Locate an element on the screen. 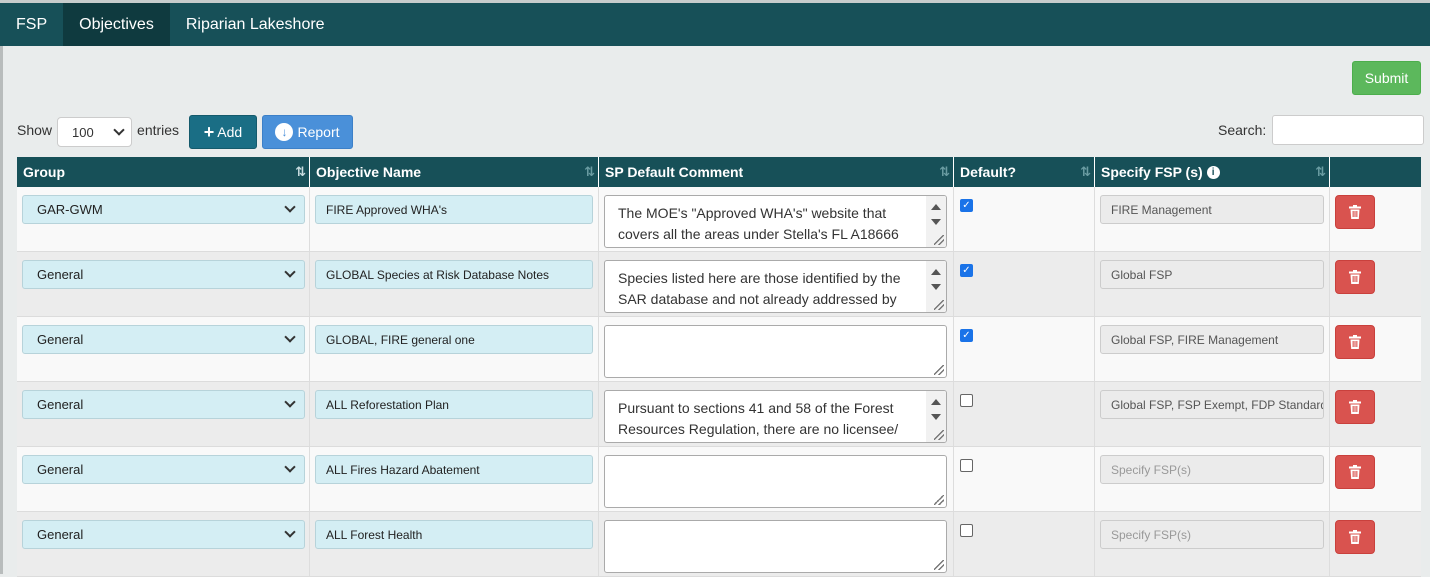 Image resolution: width=1430 pixels, height=577 pixels. objective-name-input: ALL Forest Health is located at coordinates (454, 534).